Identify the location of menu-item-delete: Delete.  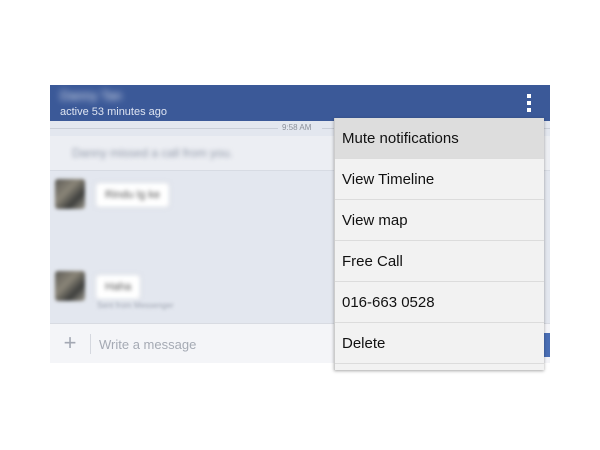
(439, 343).